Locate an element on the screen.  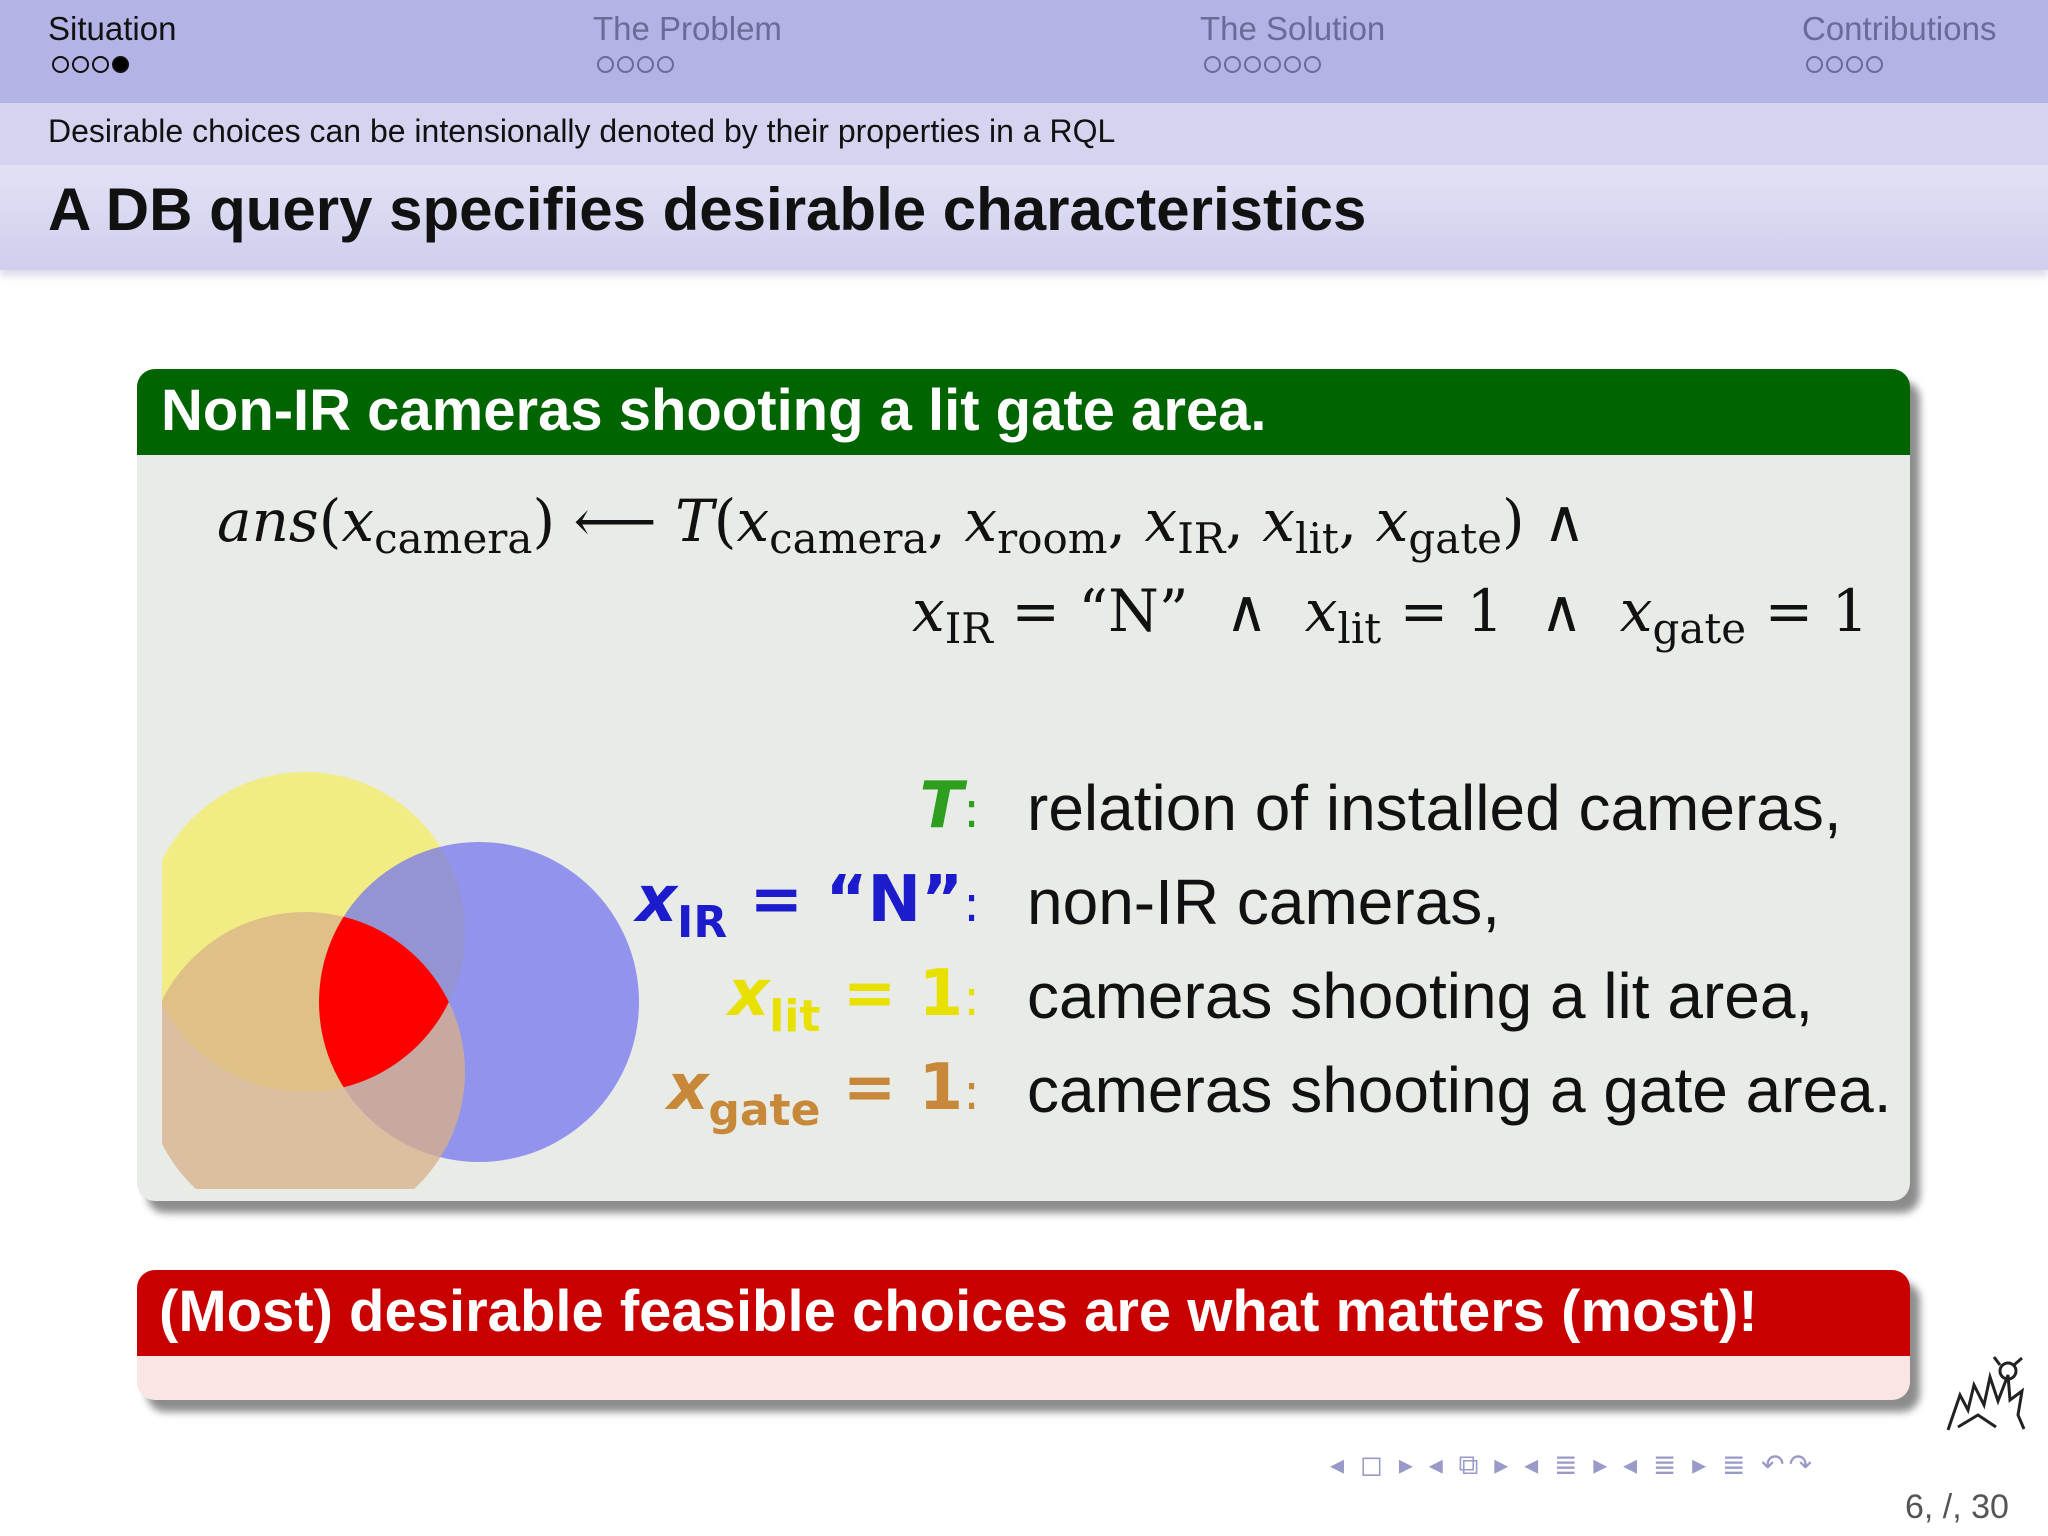
formula-string: “N” is located at coordinates (1133, 611).